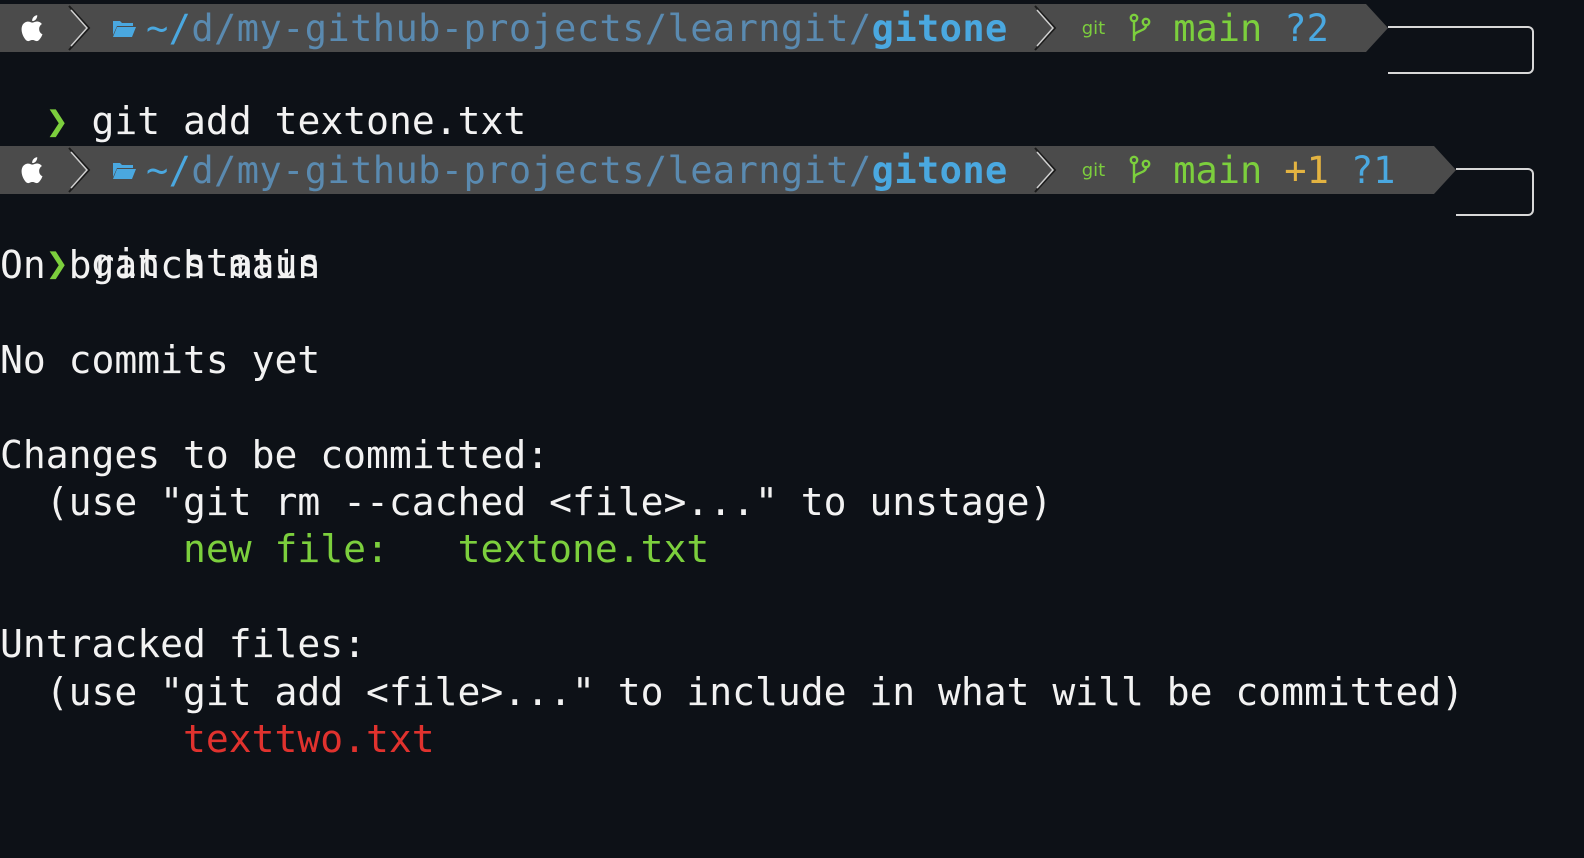 This screenshot has height=858, width=1584. I want to click on command-line-1: ❯ git add textone.txt, so click(263, 97).